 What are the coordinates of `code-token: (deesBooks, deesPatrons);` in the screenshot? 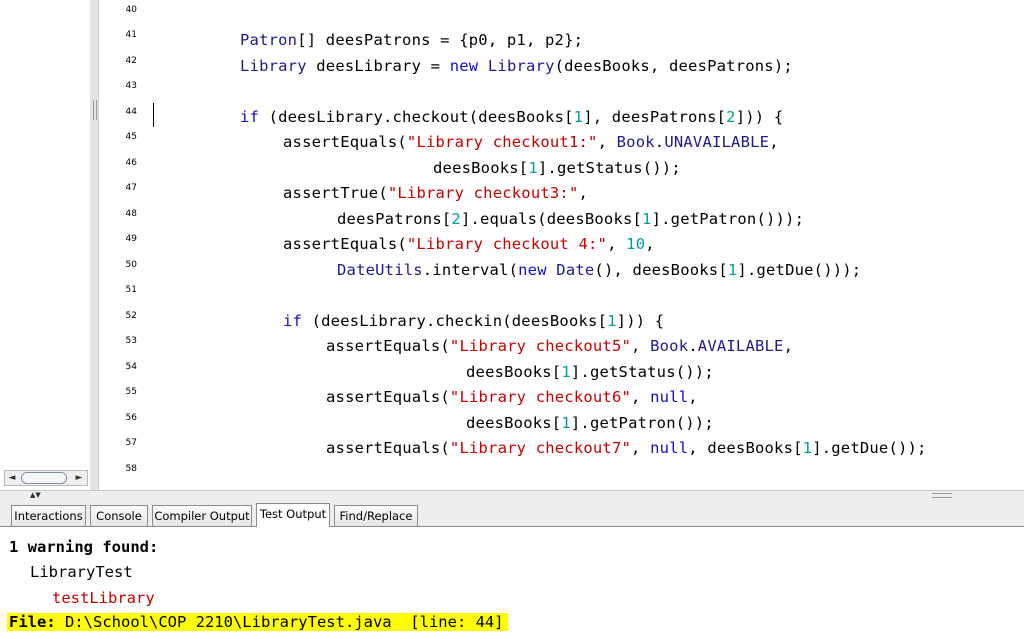 It's located at (673, 66).